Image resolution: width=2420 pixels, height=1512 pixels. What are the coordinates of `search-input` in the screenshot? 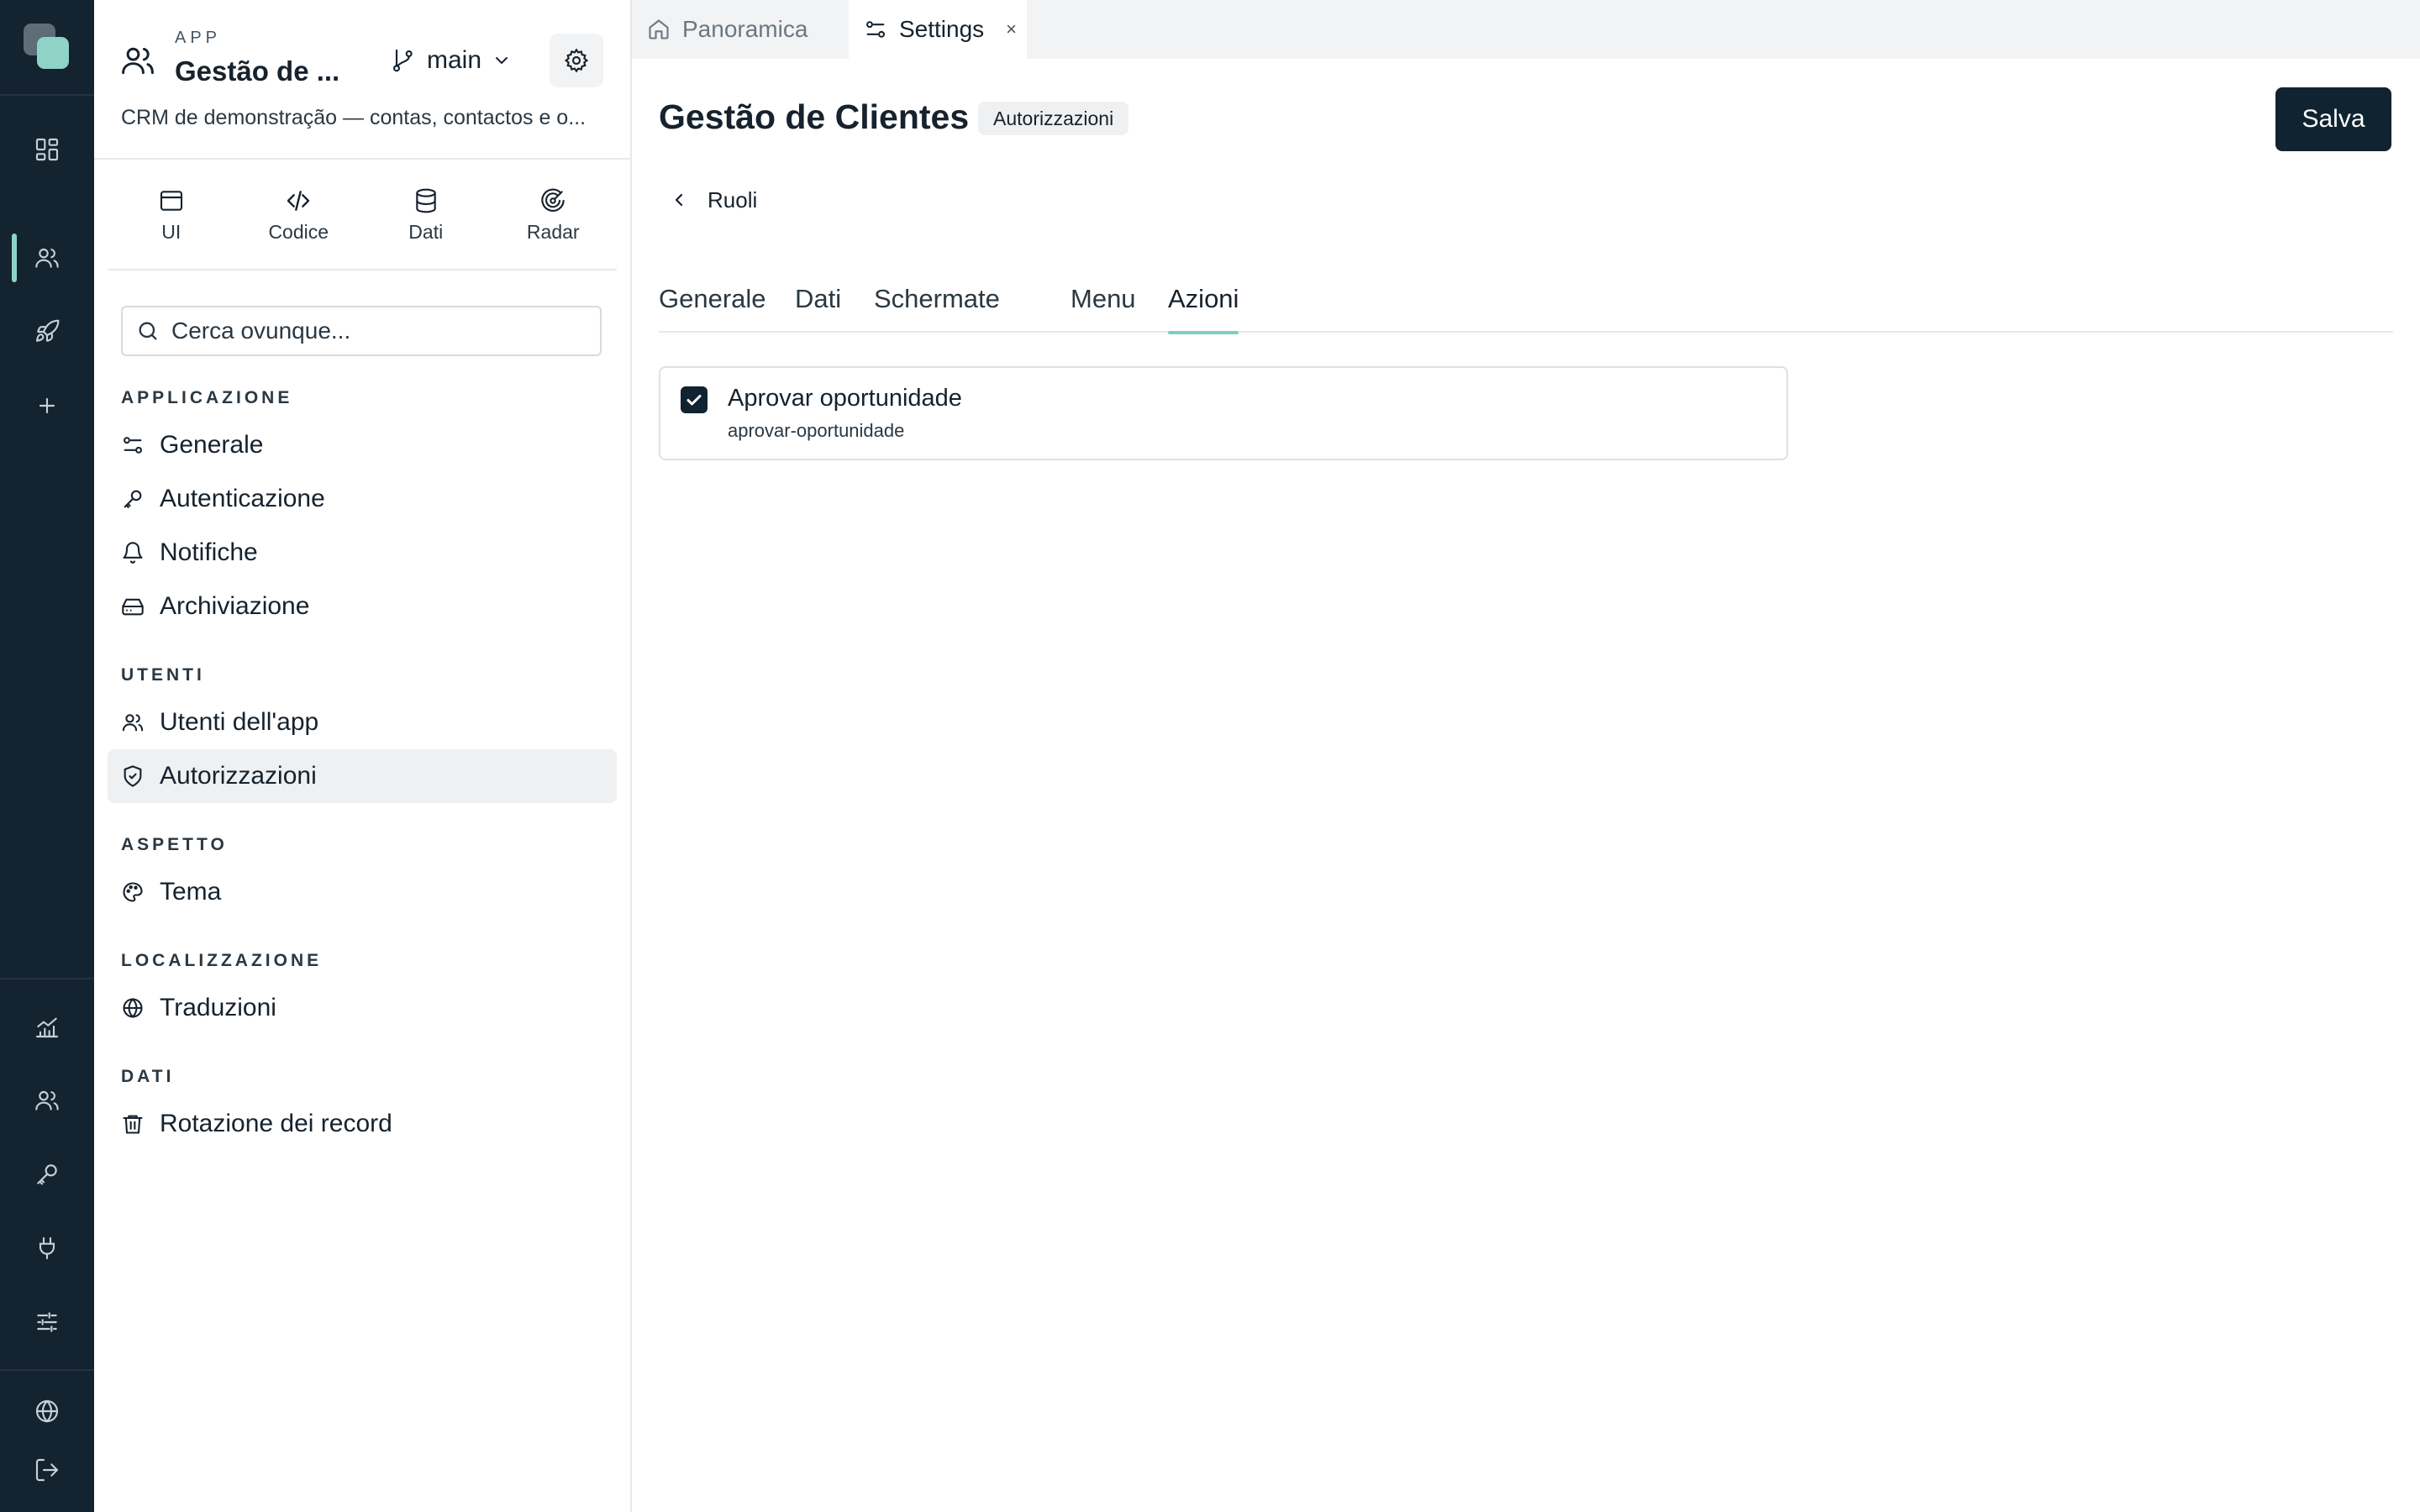 It's located at (382, 331).